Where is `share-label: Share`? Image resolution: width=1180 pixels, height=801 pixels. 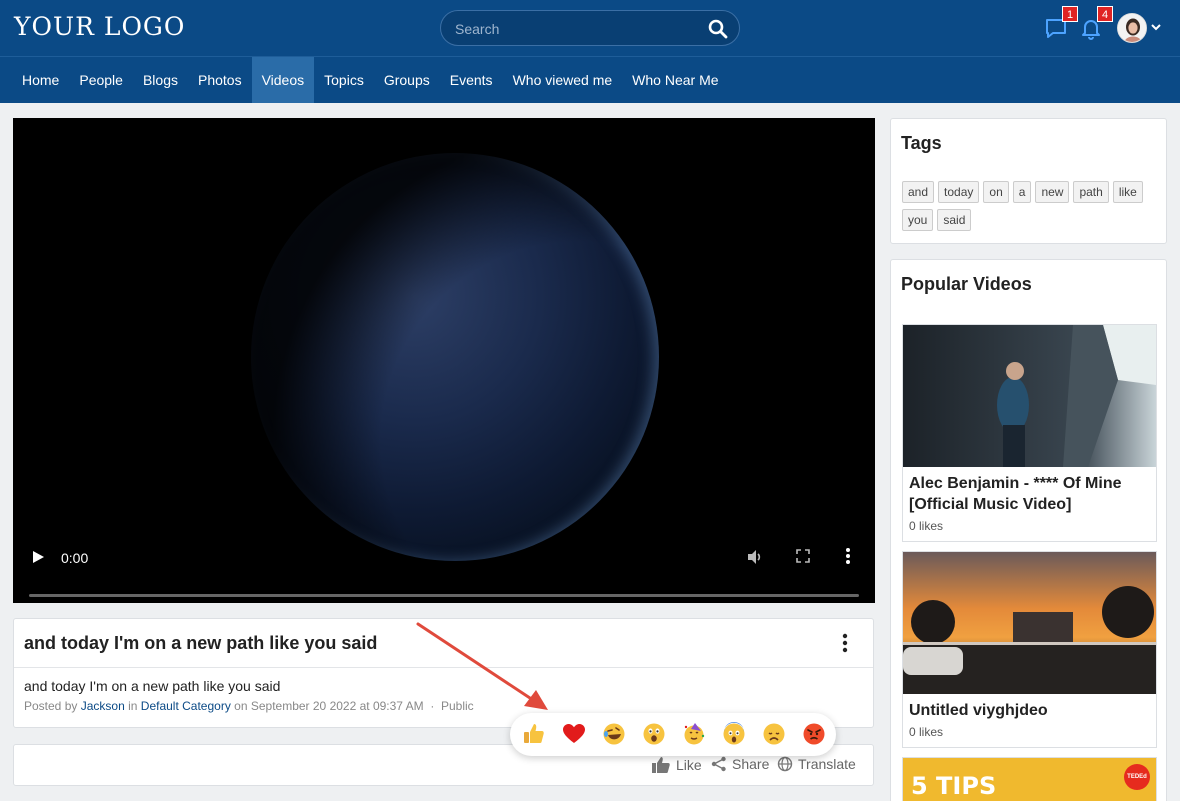
share-label: Share is located at coordinates (751, 764).